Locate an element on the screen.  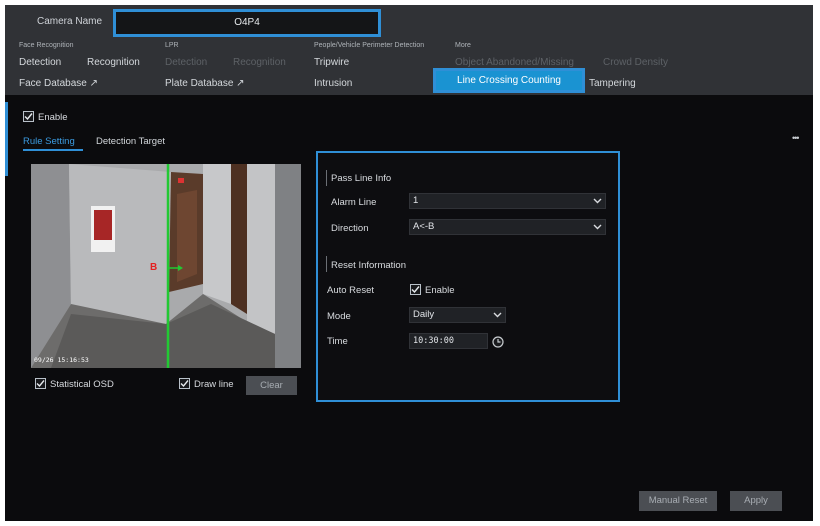
line-direction-label: B is located at coordinates (154, 267).